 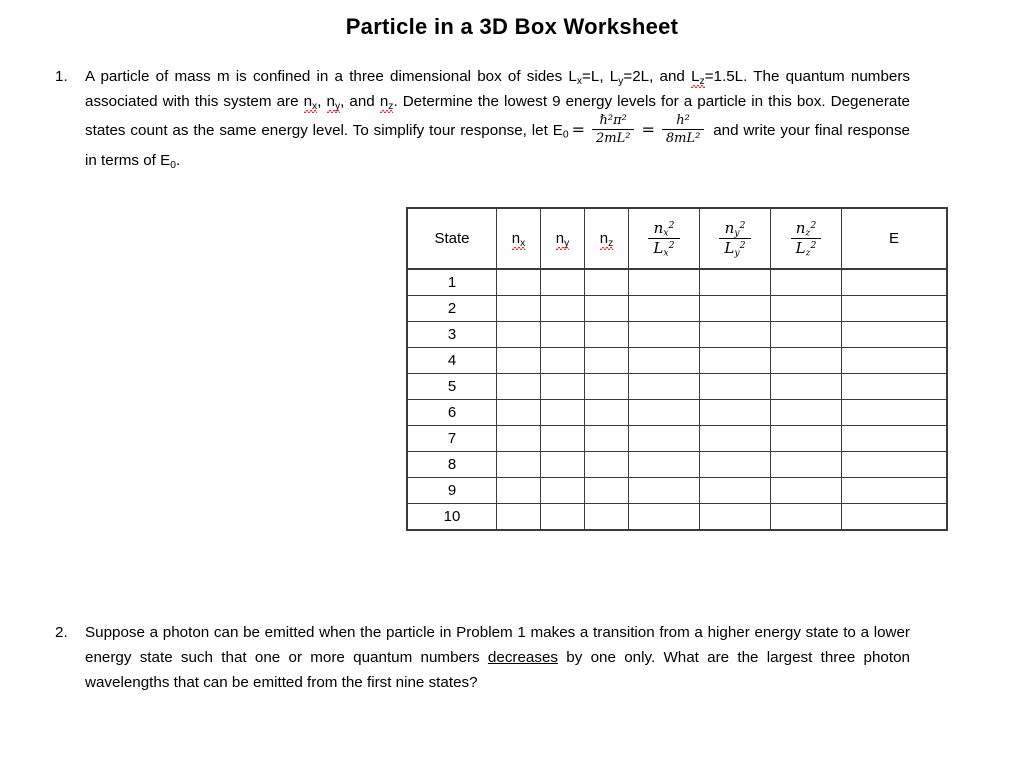 What do you see at coordinates (322, 101) in the screenshot?
I see `problem-1-comma-1: ,` at bounding box center [322, 101].